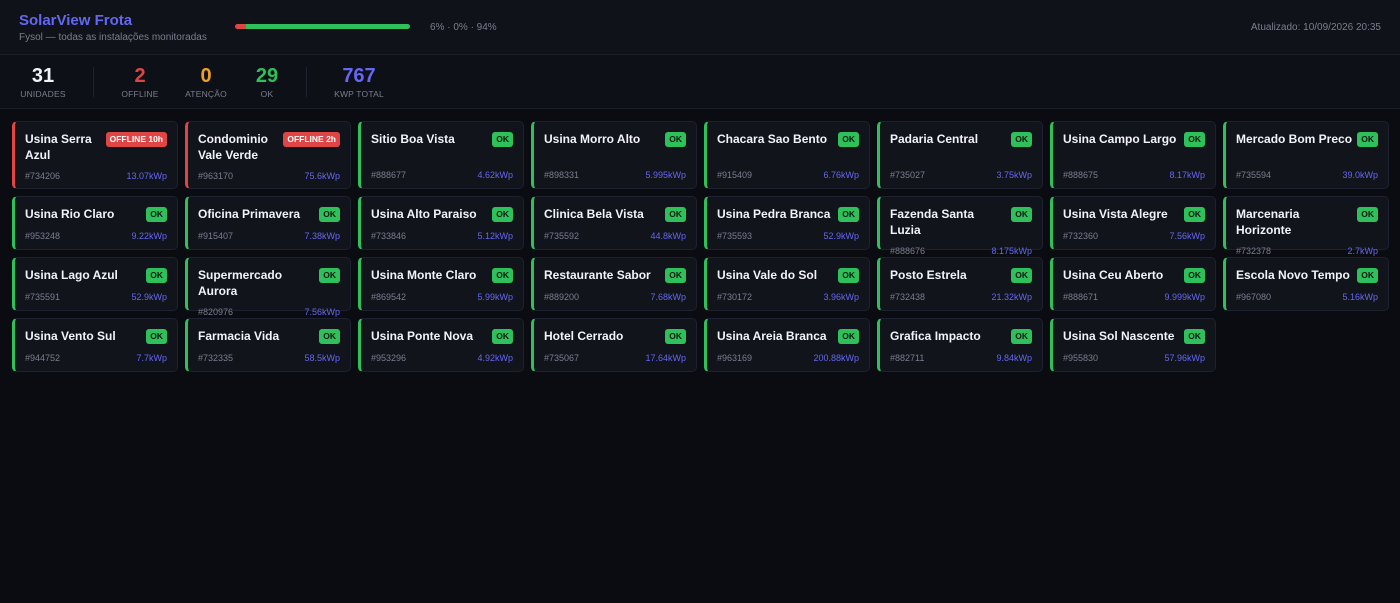 The height and width of the screenshot is (603, 1400). I want to click on unit-card-header: Clinica Bela Vista OK, so click(615, 214).